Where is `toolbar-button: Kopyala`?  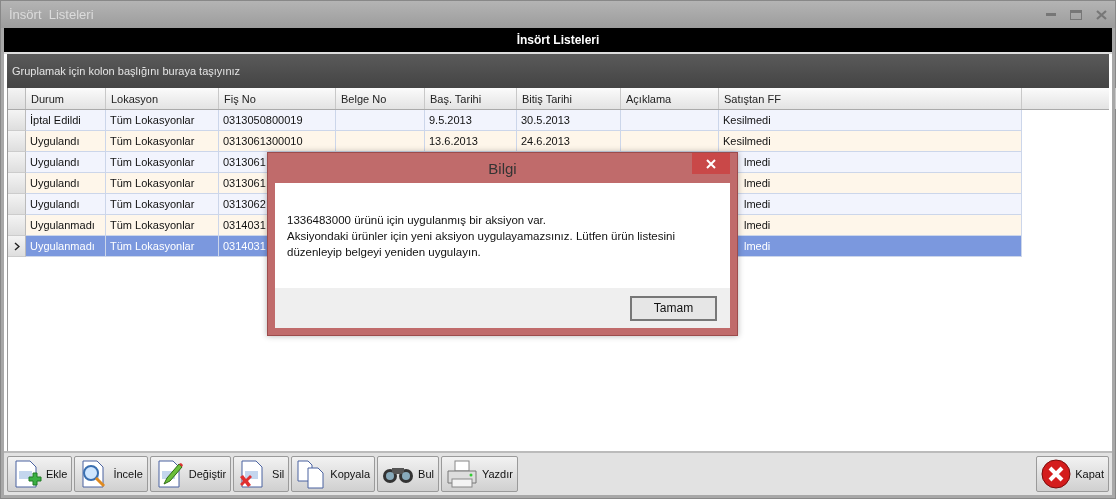
toolbar-button: Kopyala is located at coordinates (333, 474).